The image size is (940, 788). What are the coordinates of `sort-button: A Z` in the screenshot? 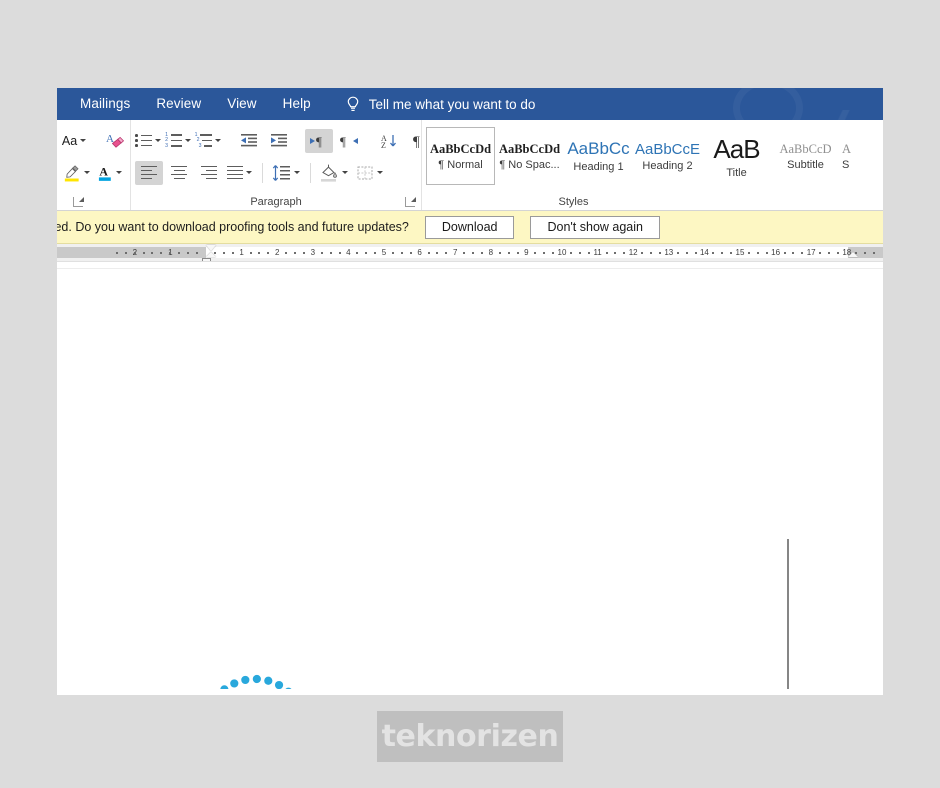 It's located at (389, 141).